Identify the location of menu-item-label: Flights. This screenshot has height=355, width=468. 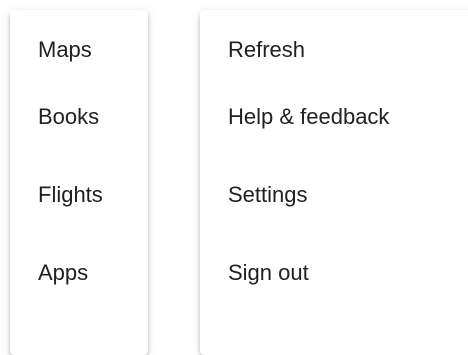
(70, 194).